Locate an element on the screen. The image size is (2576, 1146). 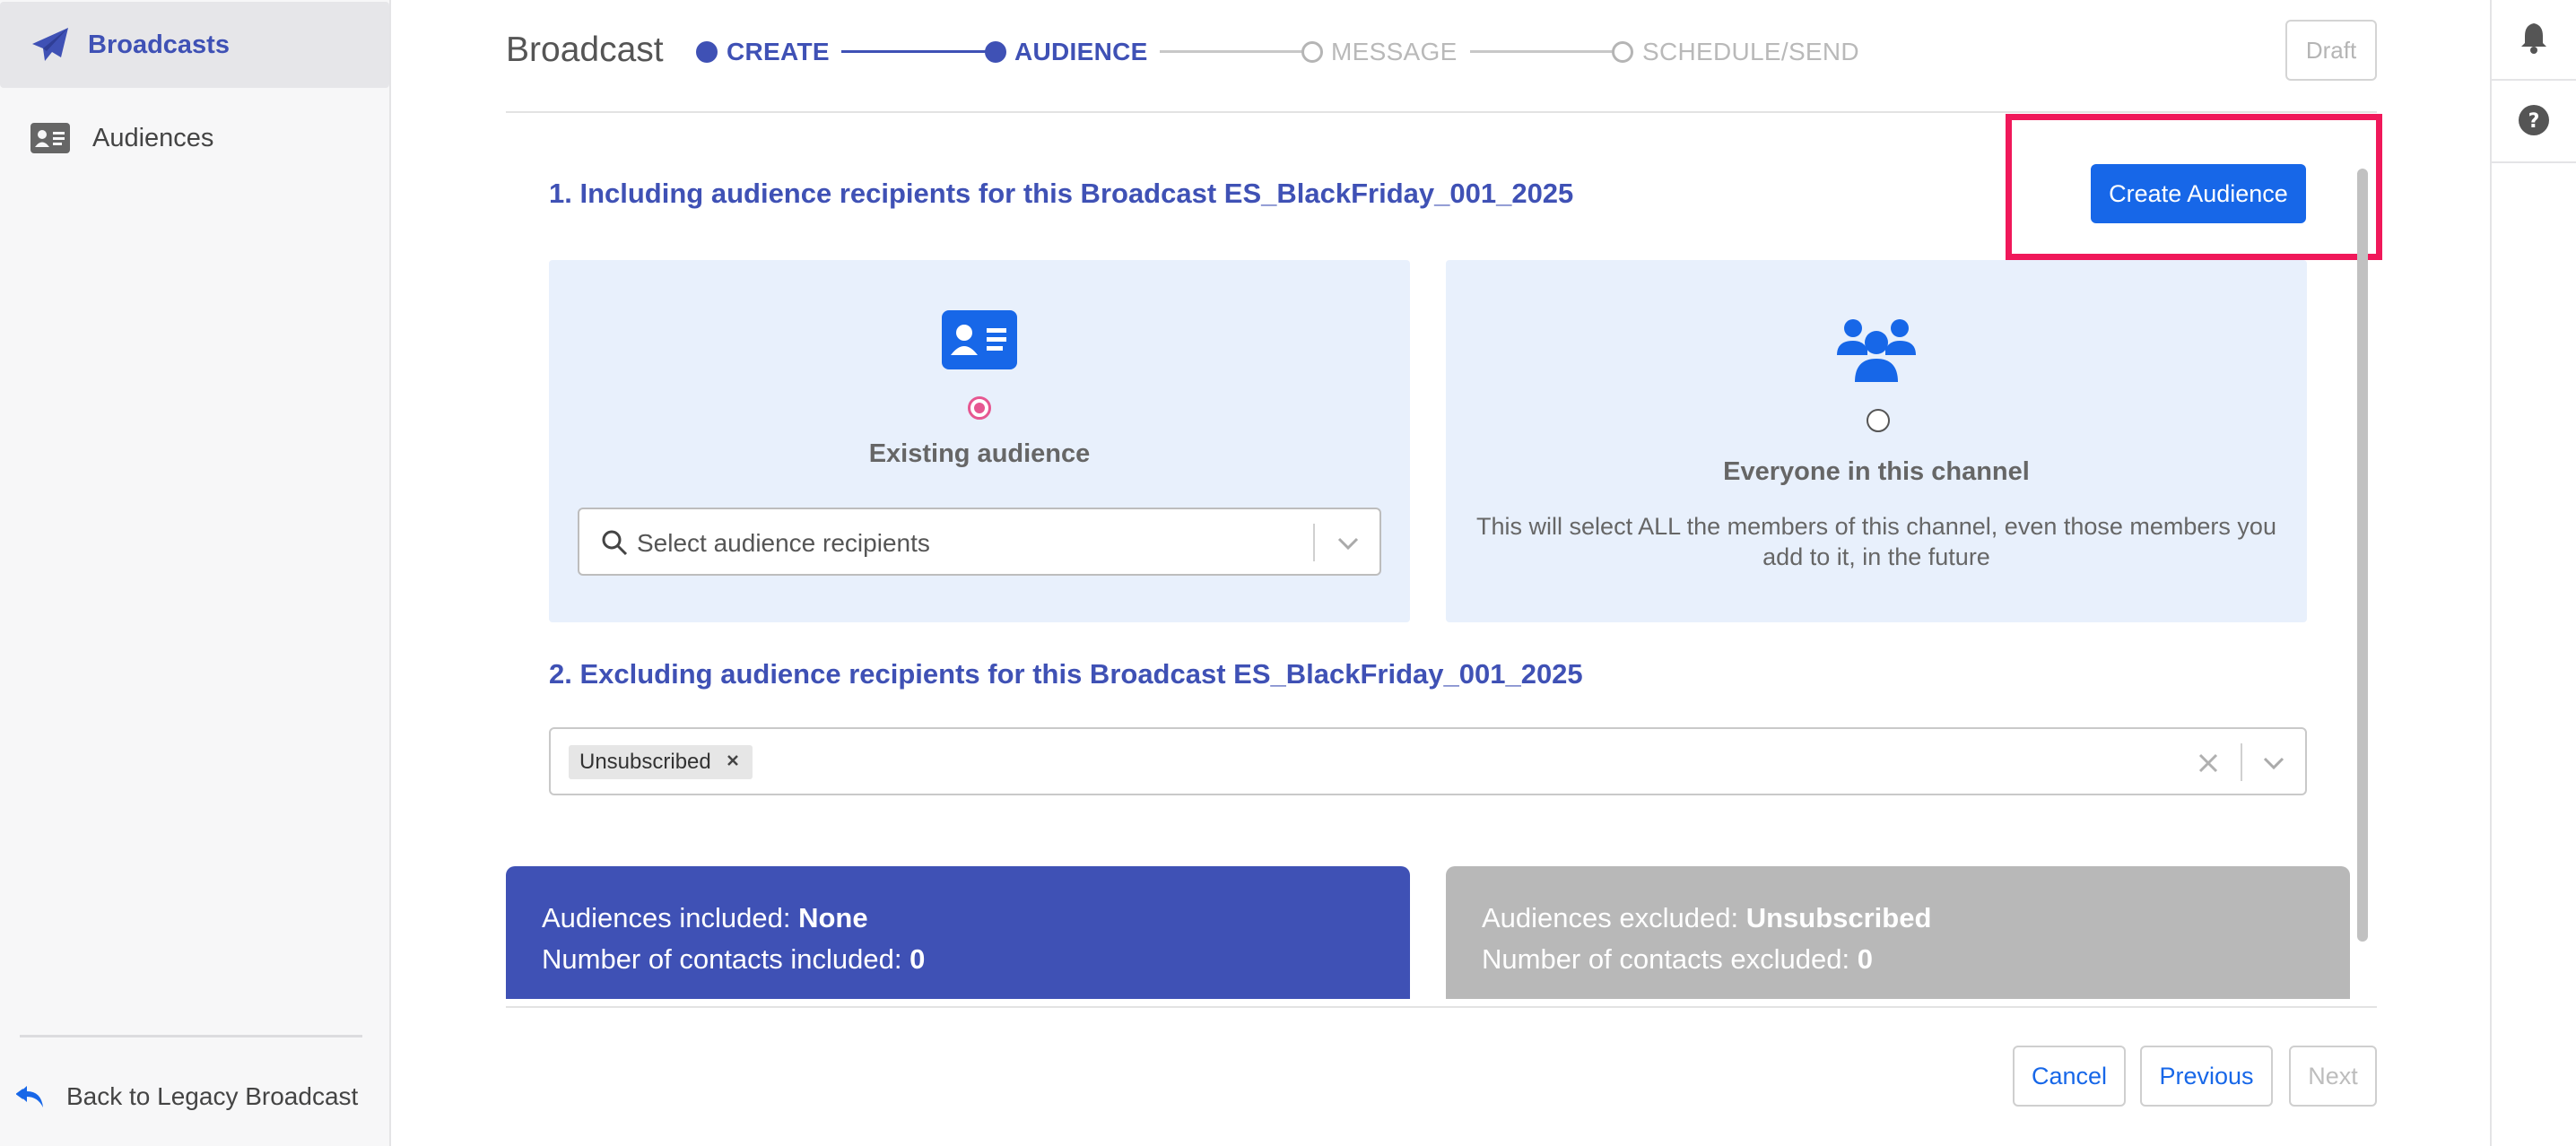
help-button: ? is located at coordinates (2534, 122).